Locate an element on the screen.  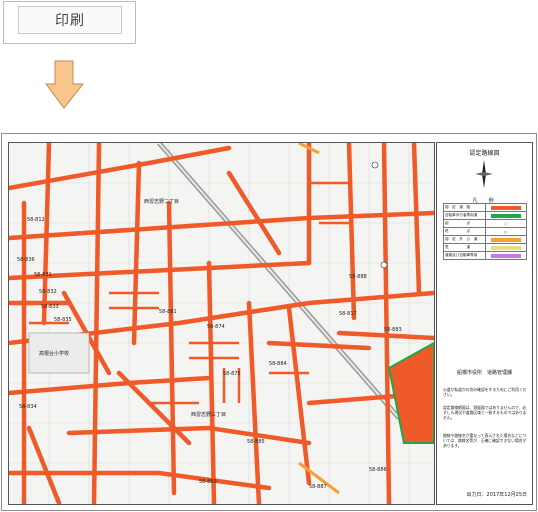
svg-text: 58-835 is located at coordinates (63, 320).